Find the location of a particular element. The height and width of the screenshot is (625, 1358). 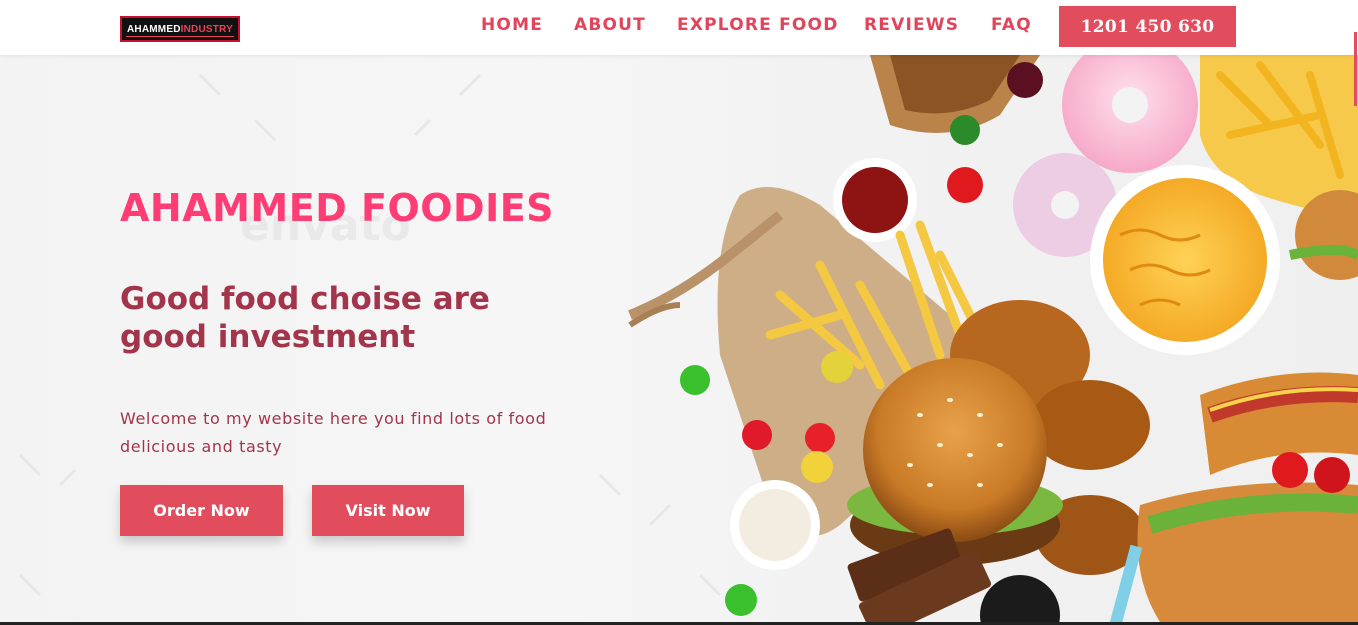

visit-now-button: Visit Now is located at coordinates (388, 510).